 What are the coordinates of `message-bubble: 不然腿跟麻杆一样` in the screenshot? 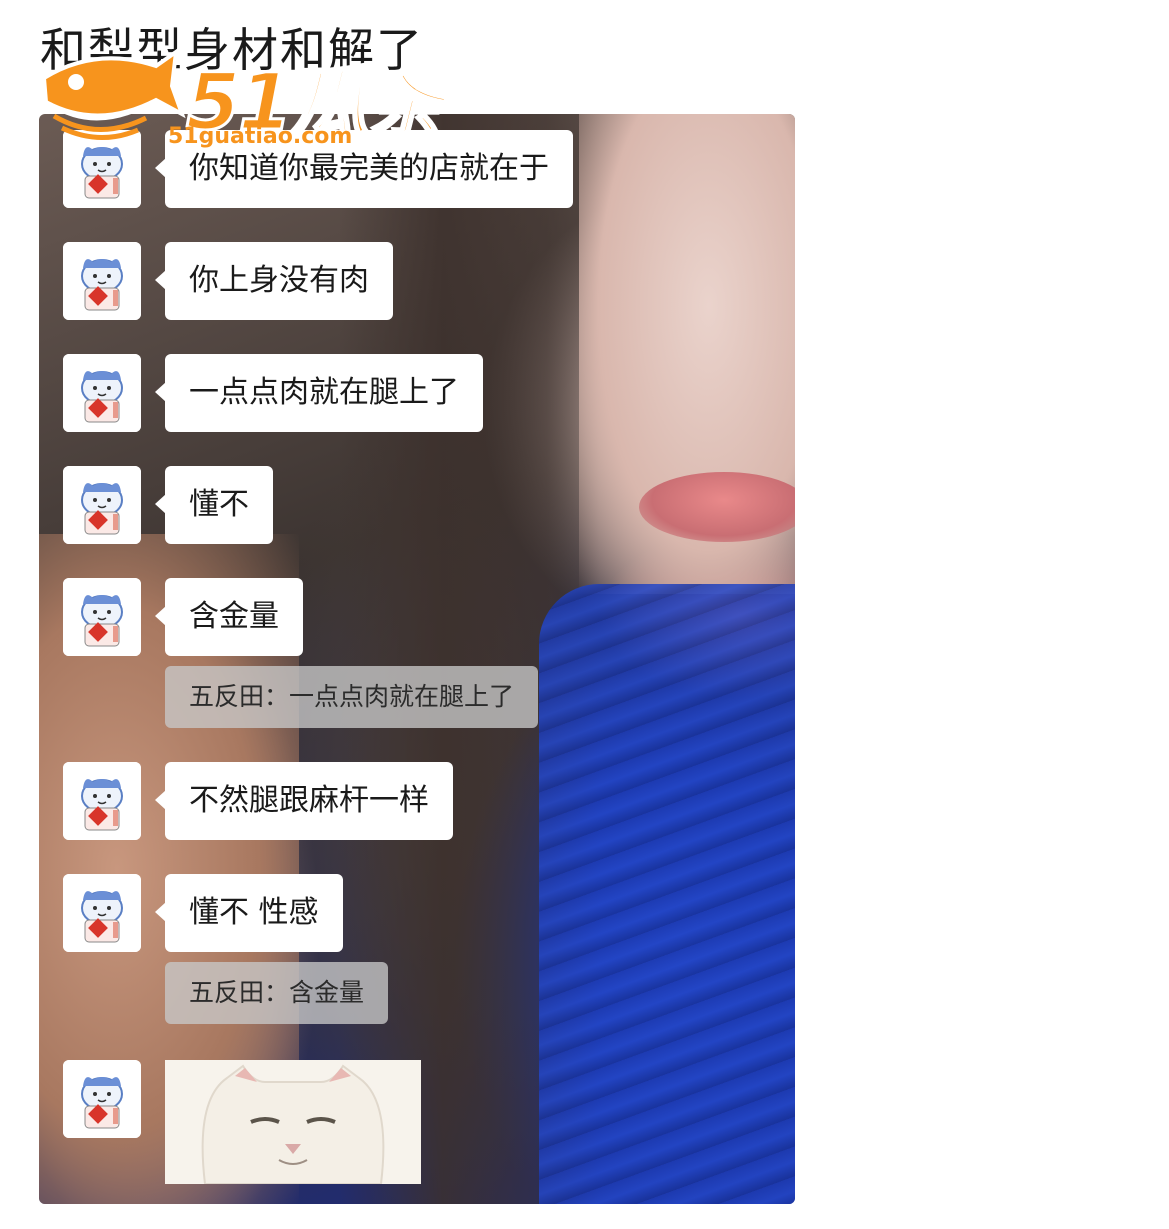 It's located at (304, 801).